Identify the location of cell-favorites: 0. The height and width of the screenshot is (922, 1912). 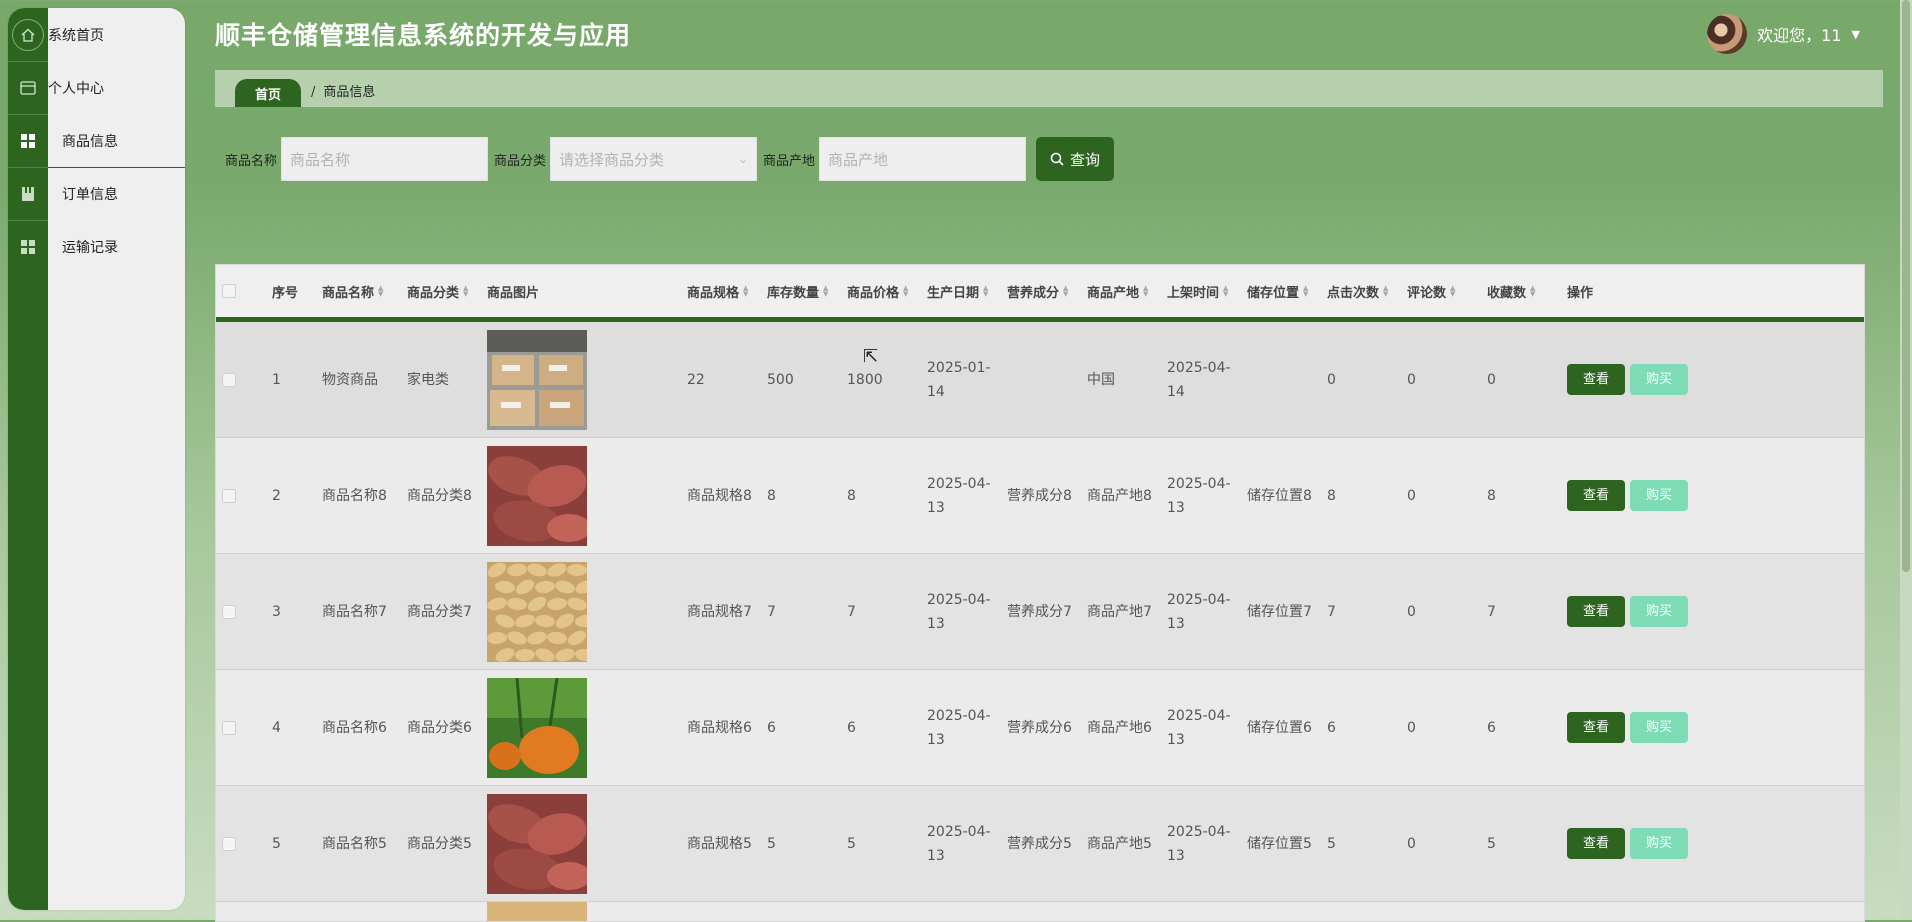
(1491, 379).